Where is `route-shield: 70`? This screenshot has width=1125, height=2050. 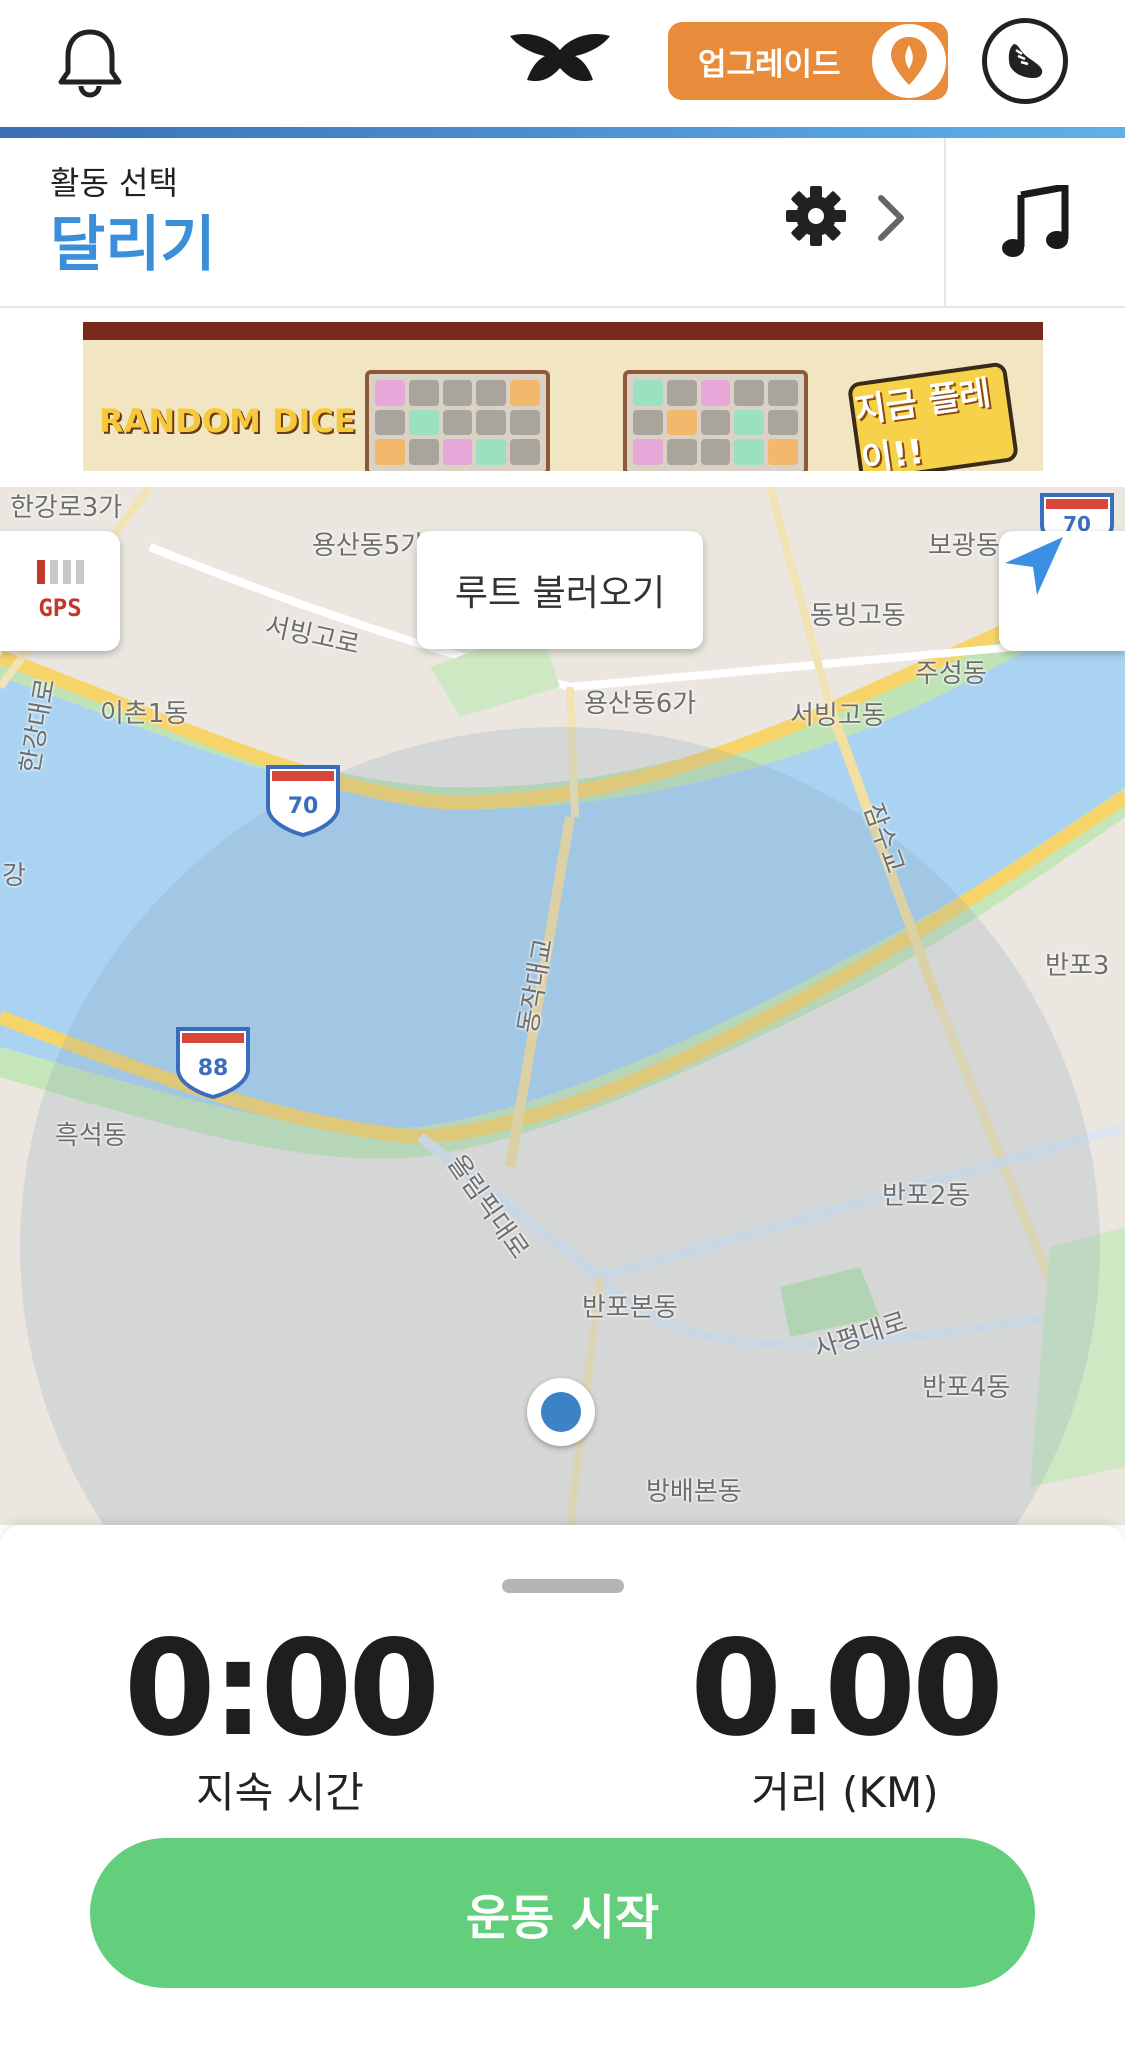
route-shield: 70 is located at coordinates (303, 801).